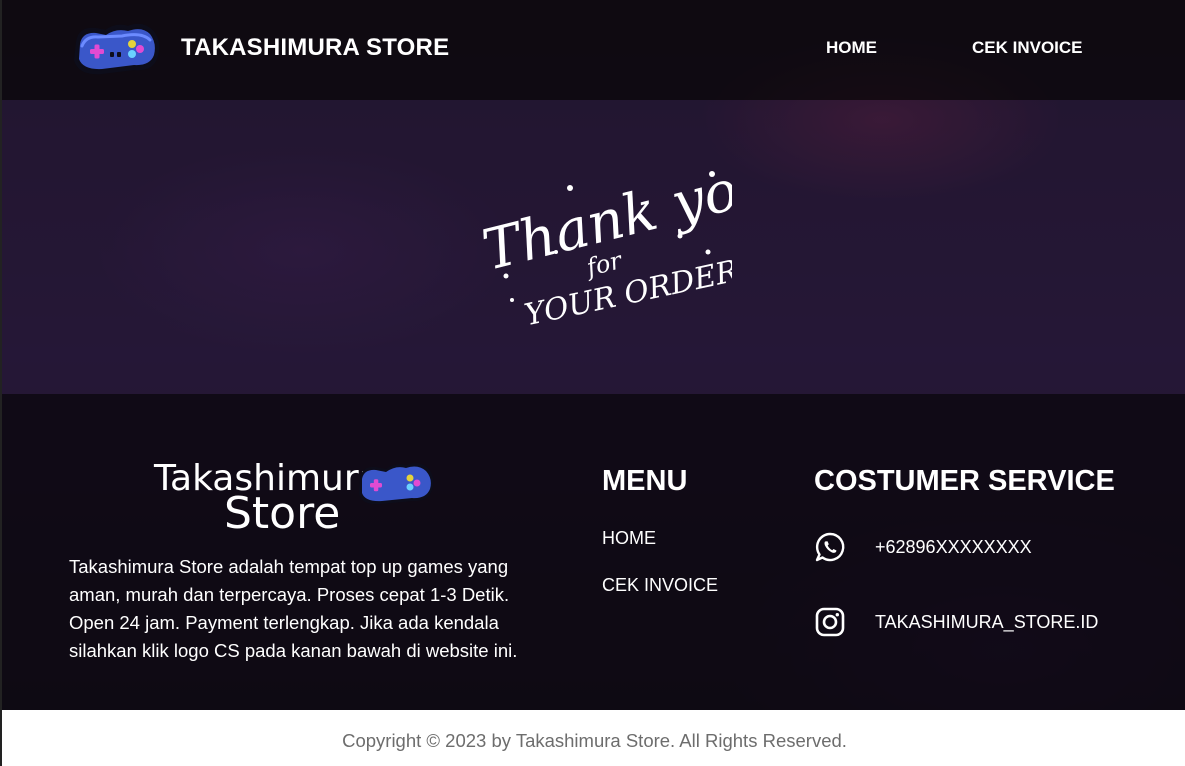 This screenshot has width=1185, height=766. Describe the element at coordinates (625, 241) in the screenshot. I see `thank-you-for-your-order-lettering: Thank you for YOUR ORDER` at that location.